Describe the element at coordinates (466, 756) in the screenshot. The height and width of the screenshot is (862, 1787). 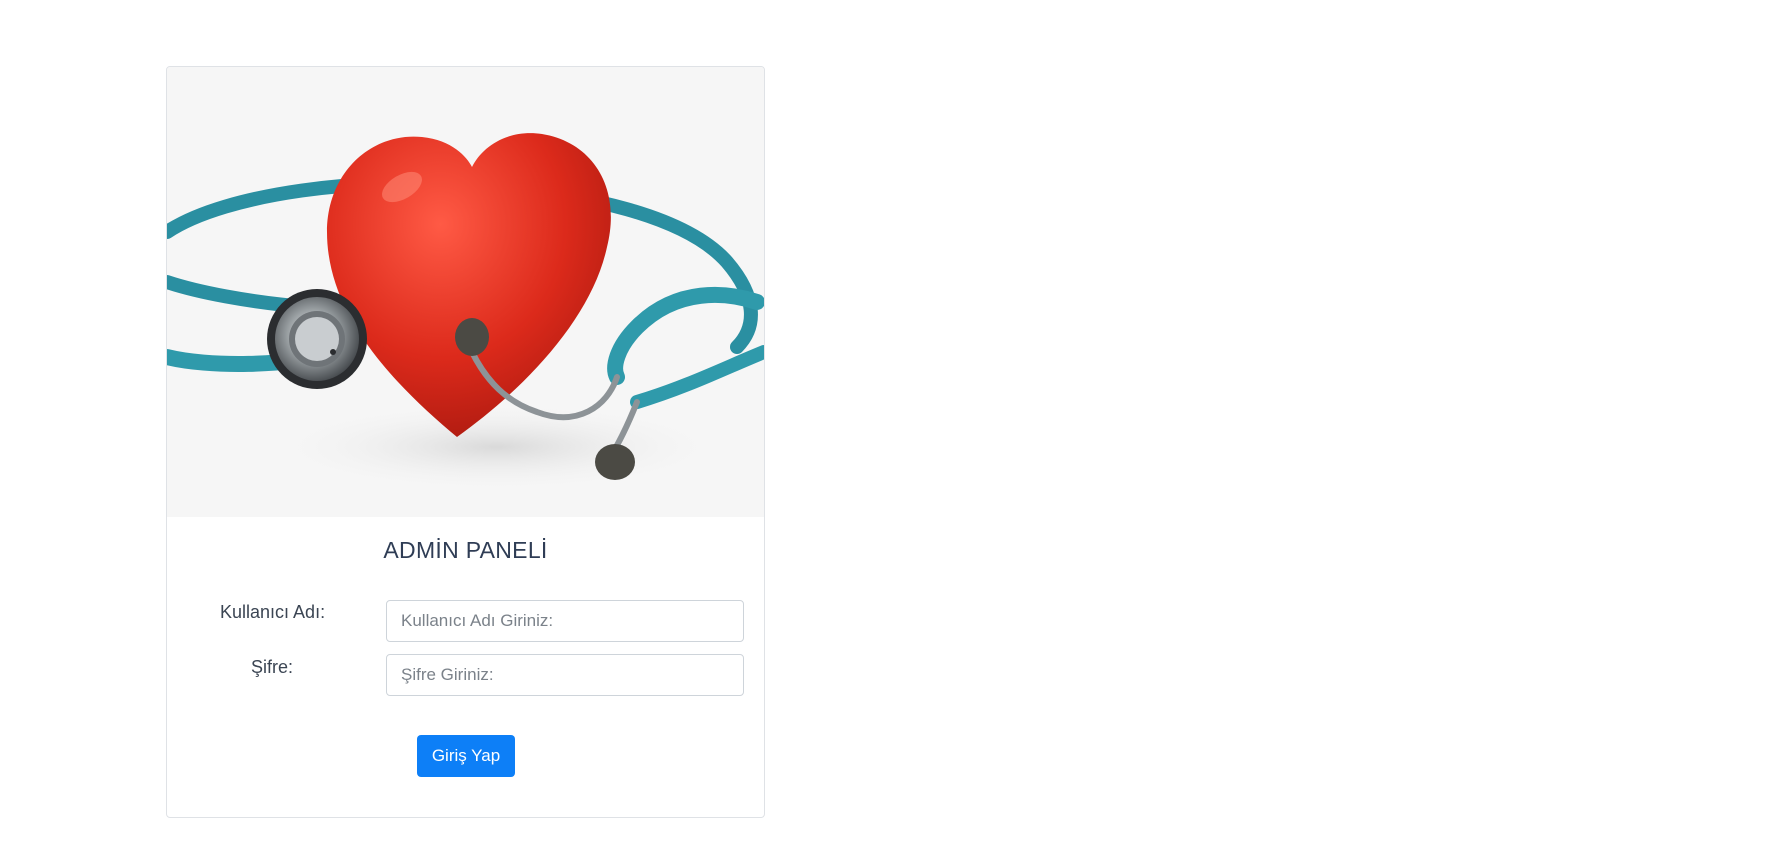
I see `login-button: Giriş Yap` at that location.